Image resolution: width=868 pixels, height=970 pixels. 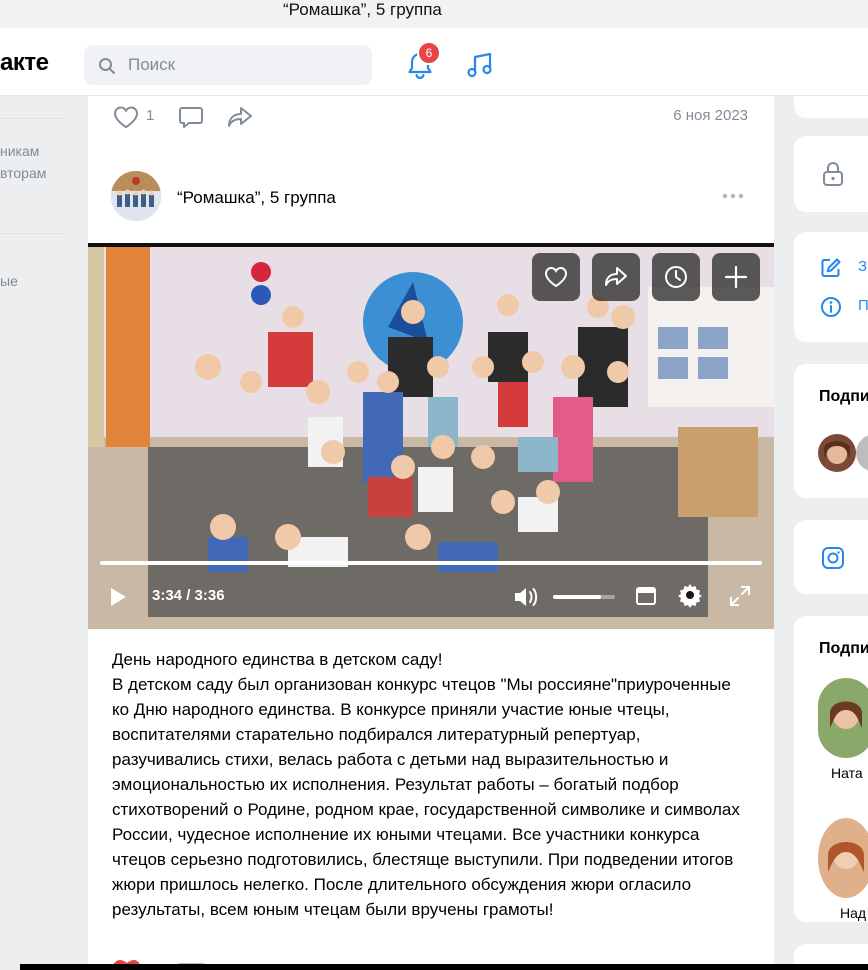 What do you see at coordinates (431, 563) in the screenshot?
I see `video-progress-bar` at bounding box center [431, 563].